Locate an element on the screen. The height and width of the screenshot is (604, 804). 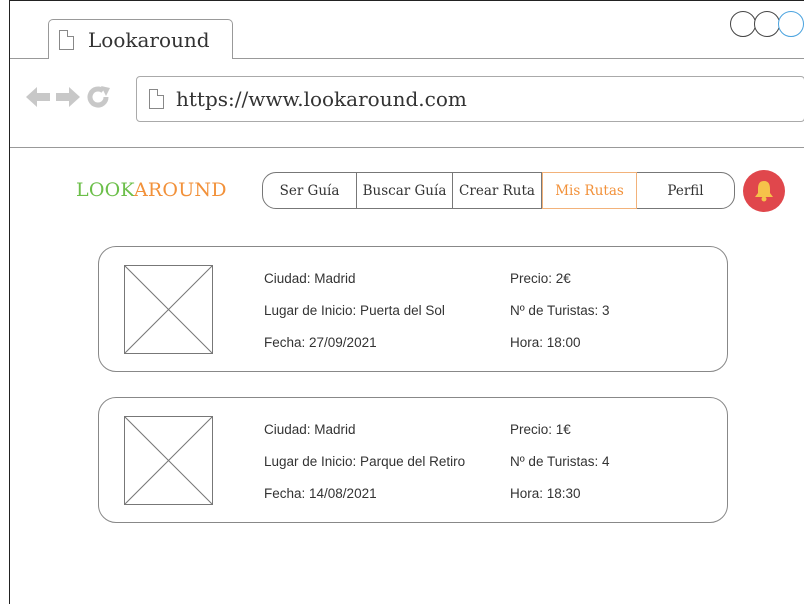
route-date: Fecha: 14/08/2021 is located at coordinates (320, 493).